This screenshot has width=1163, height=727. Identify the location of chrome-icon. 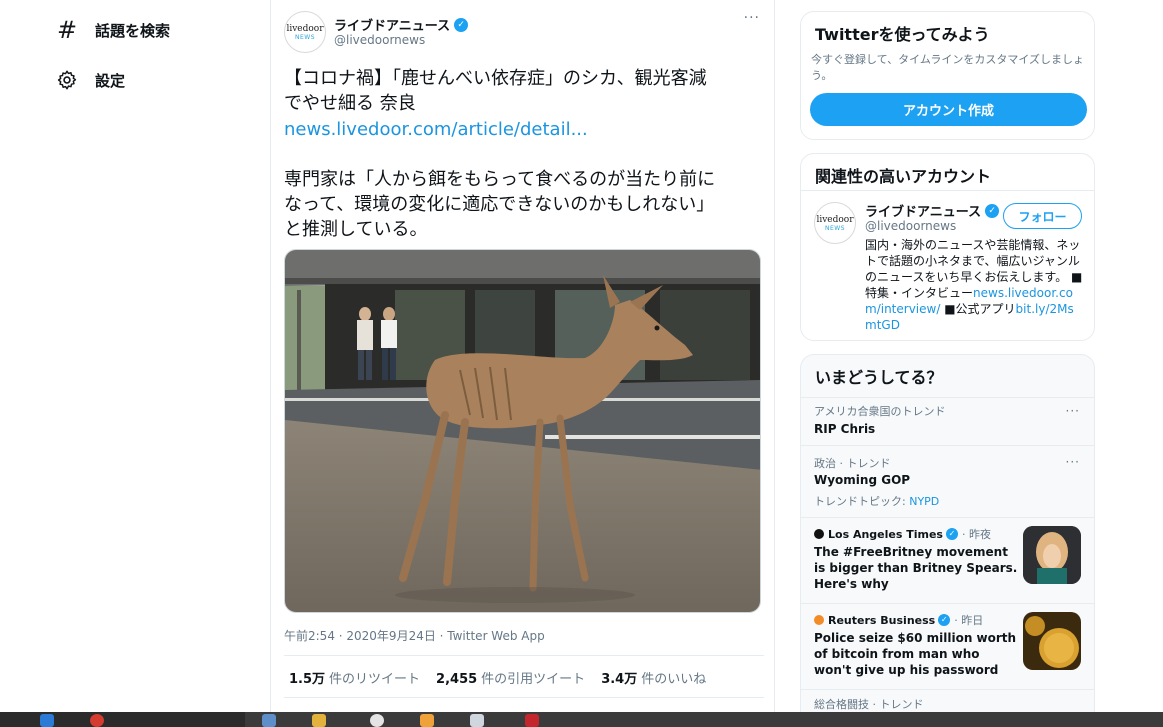
(97, 720).